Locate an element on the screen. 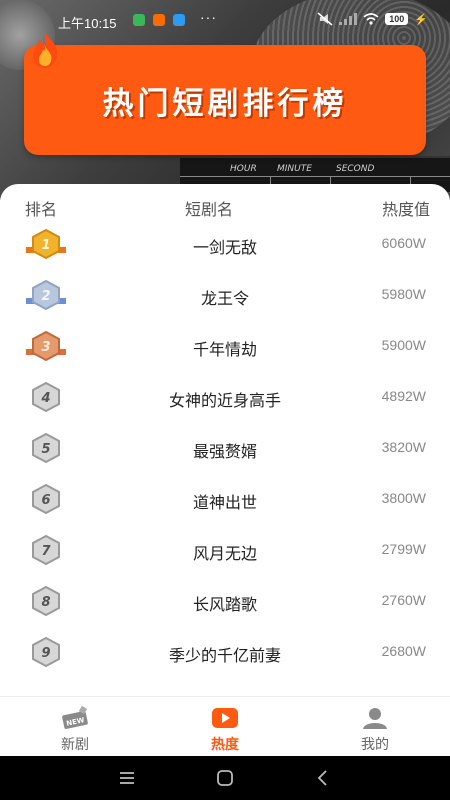  table-row: 6 道神出世 3800W is located at coordinates (225, 504).